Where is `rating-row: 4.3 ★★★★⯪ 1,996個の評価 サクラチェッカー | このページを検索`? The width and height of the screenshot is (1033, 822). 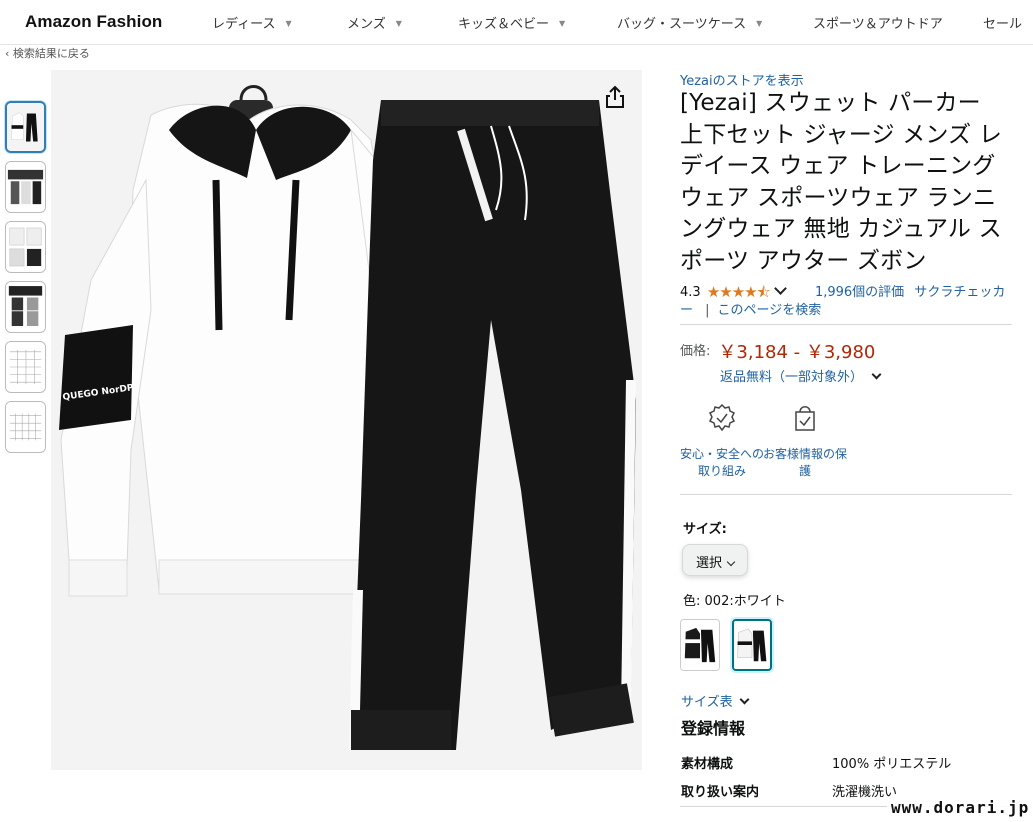
rating-row: 4.3 ★★★★⯪ 1,996個の評価 サクラチェッカー | このページを検索 is located at coordinates (847, 301).